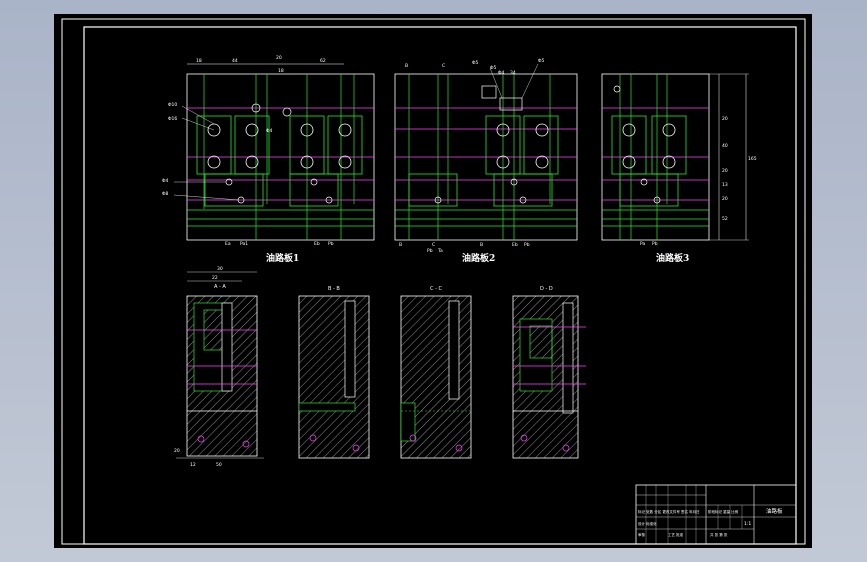 Image resolution: width=867 pixels, height=562 pixels. Describe the element at coordinates (481, 245) in the screenshot. I see `p2-port-4: B` at that location.